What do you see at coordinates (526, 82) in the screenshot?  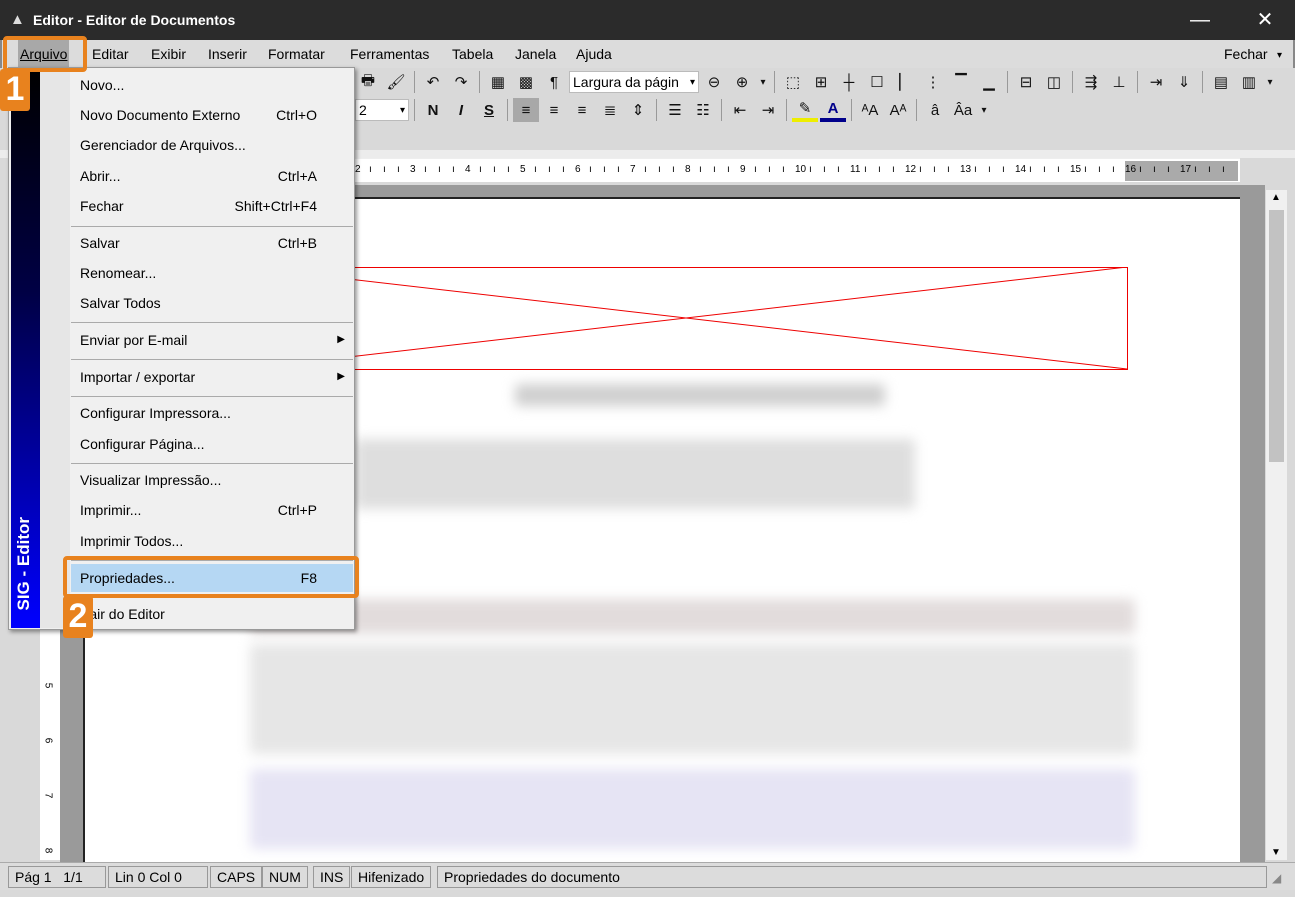 I see `merge-cells-icon: ▩` at bounding box center [526, 82].